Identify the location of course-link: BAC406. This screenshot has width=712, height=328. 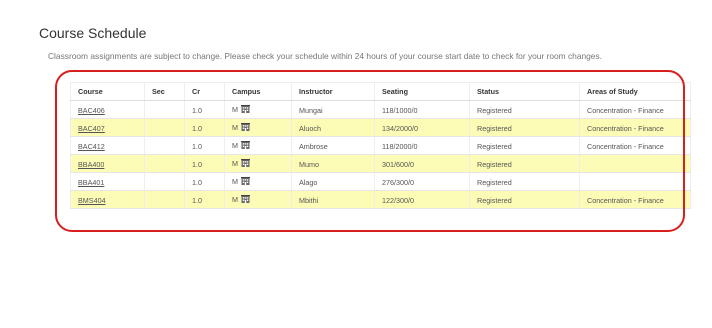
(91, 110).